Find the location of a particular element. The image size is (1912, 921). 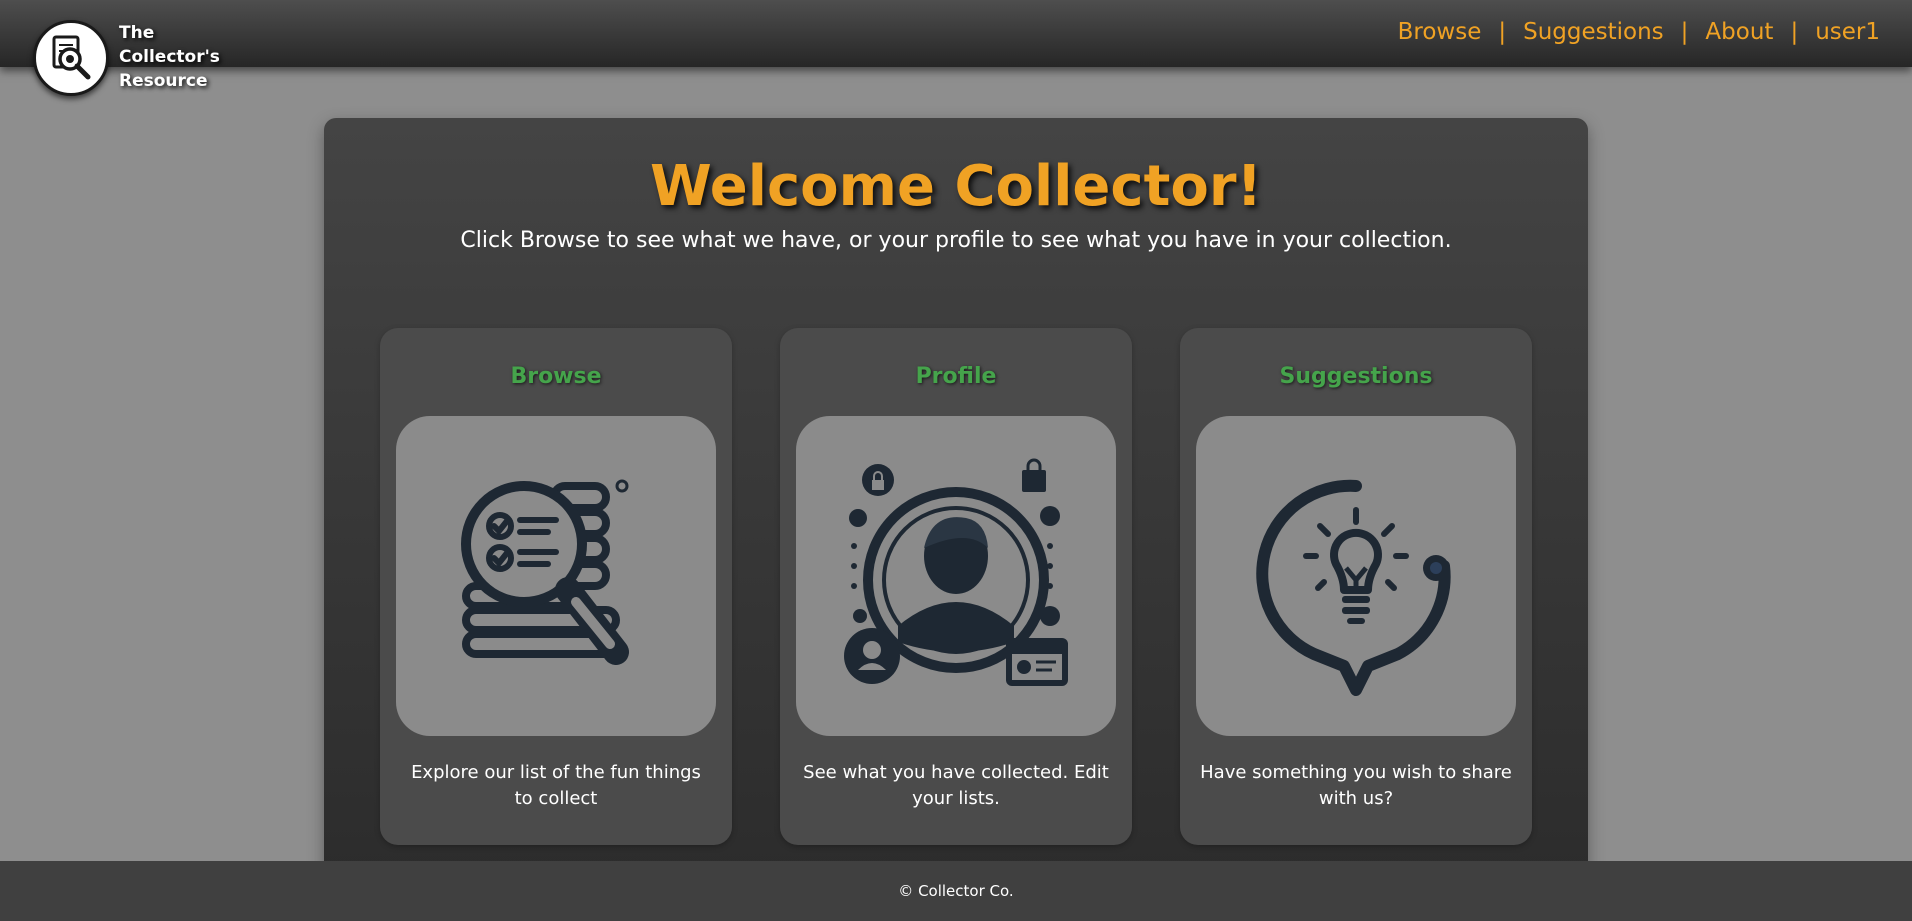

site-name: The Collector's Resource is located at coordinates (174, 57).